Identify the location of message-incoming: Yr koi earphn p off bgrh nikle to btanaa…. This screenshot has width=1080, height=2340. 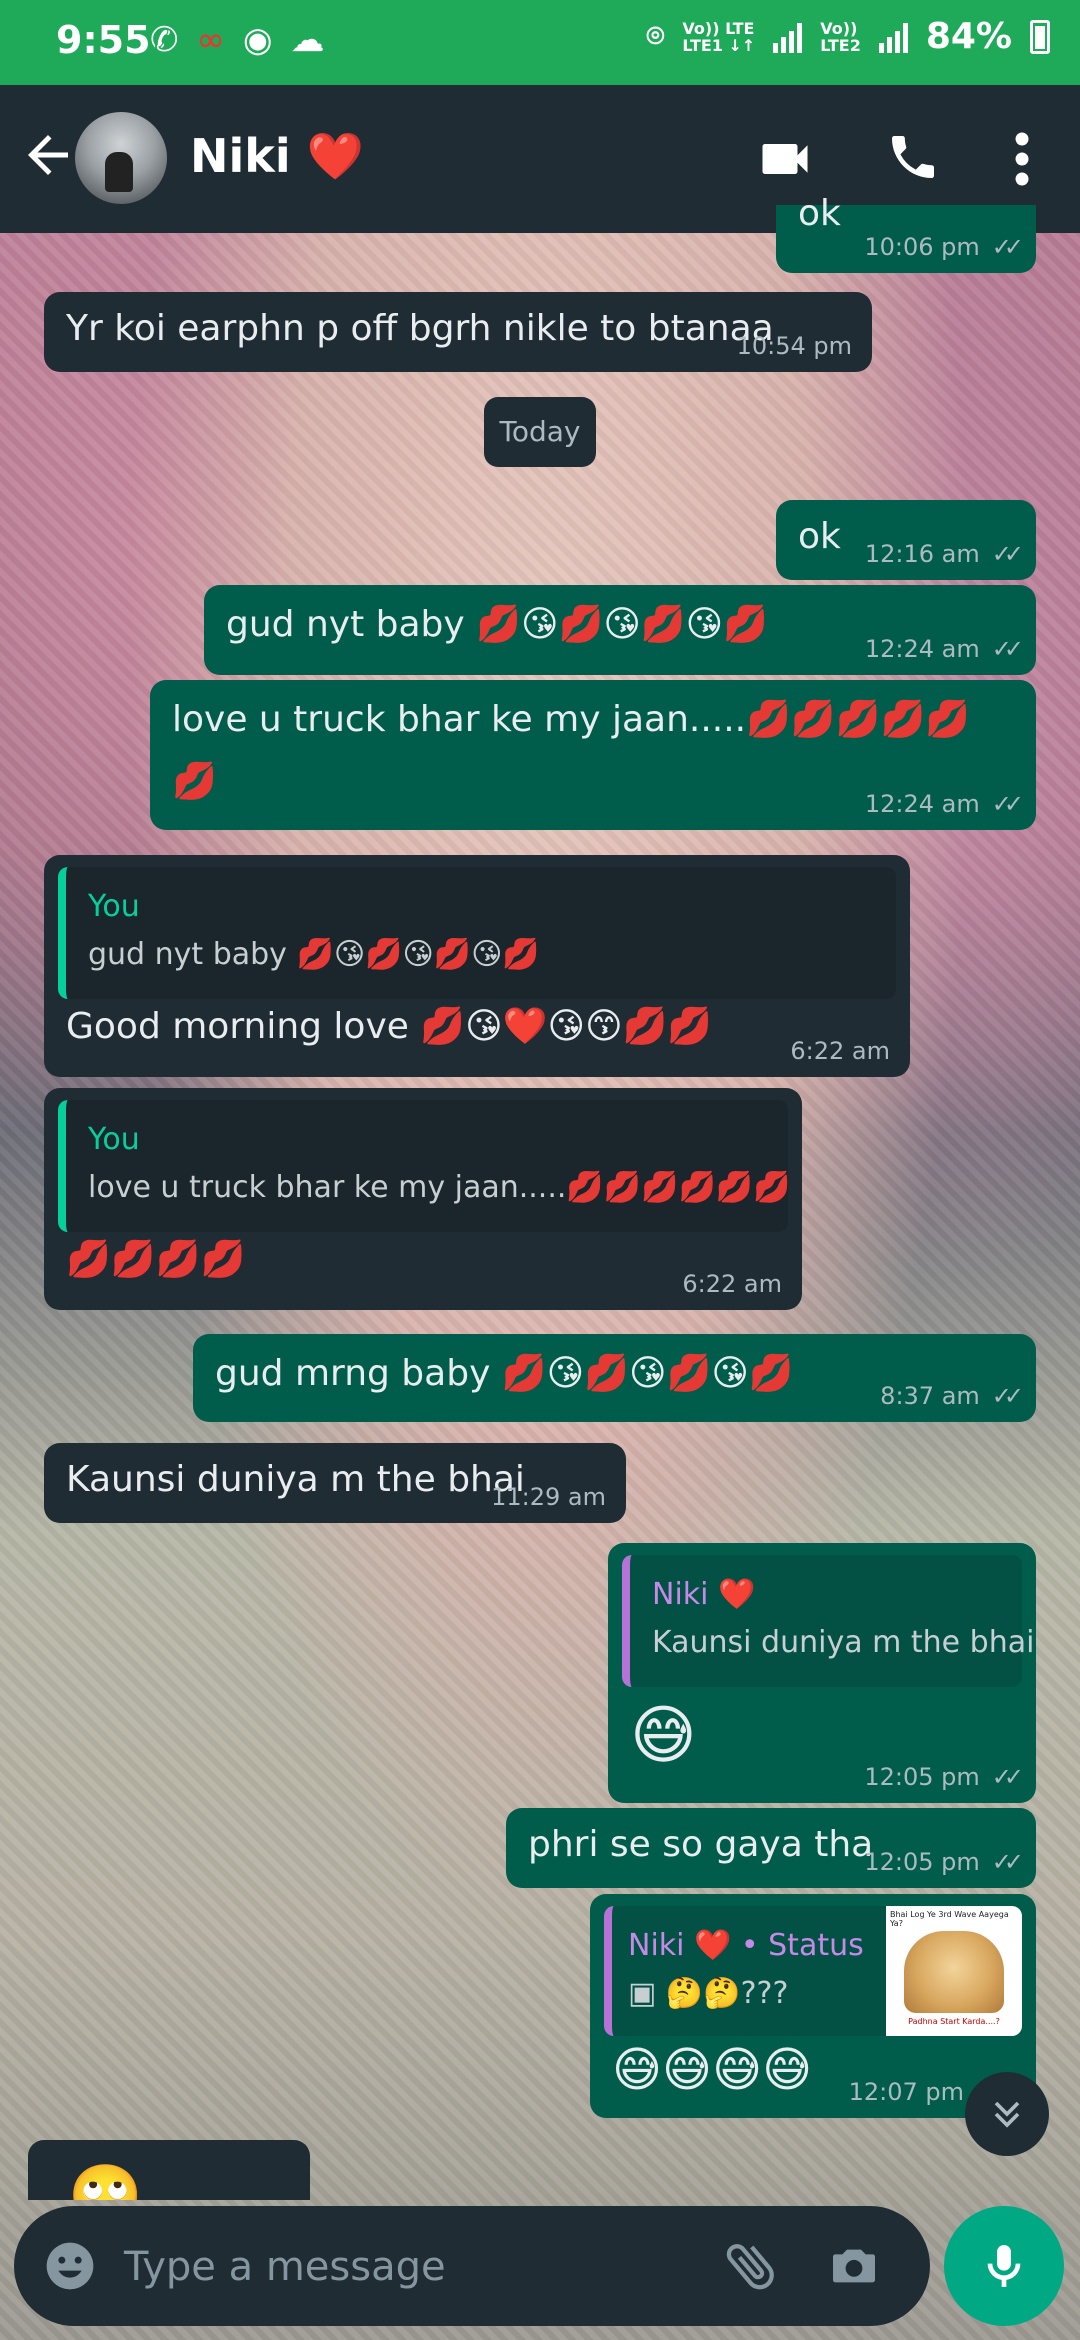
(458, 332).